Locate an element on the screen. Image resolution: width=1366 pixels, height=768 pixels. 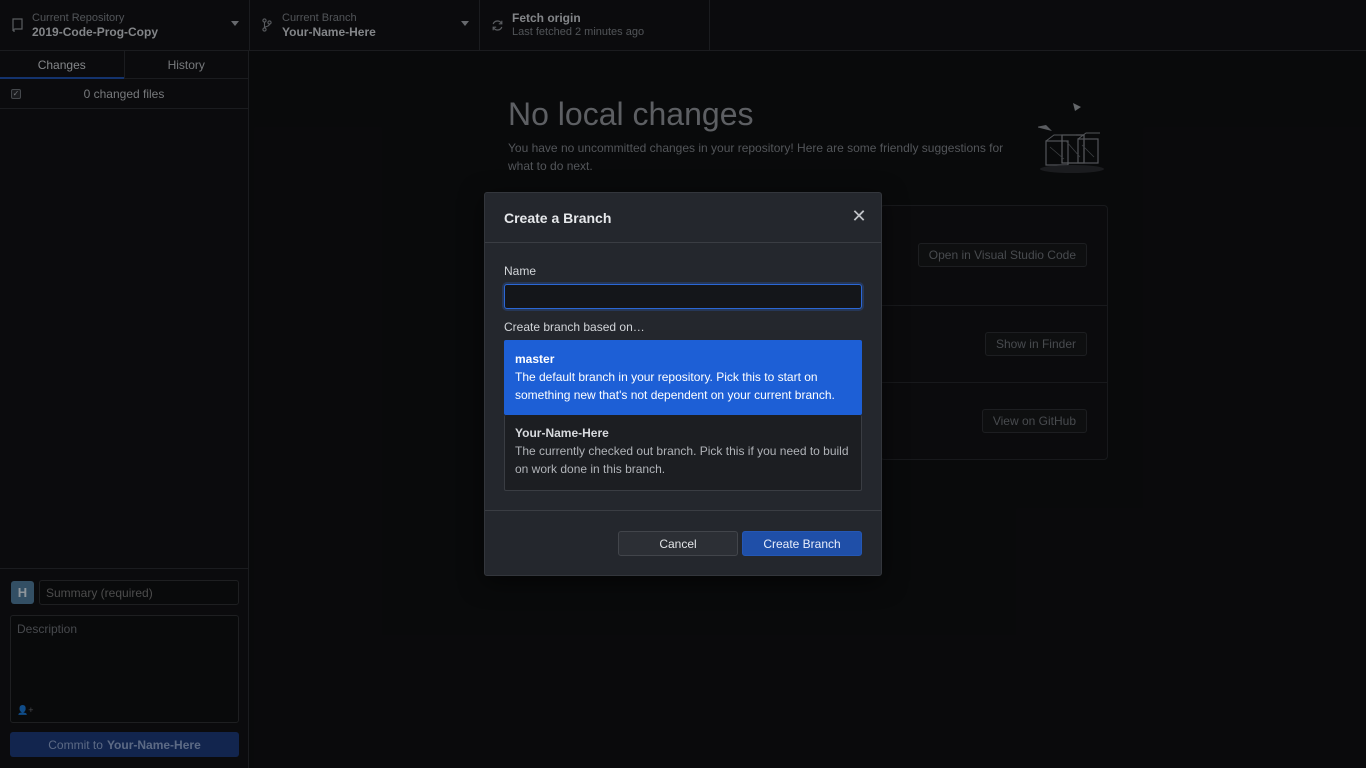
name-label: Name is located at coordinates (520, 271).